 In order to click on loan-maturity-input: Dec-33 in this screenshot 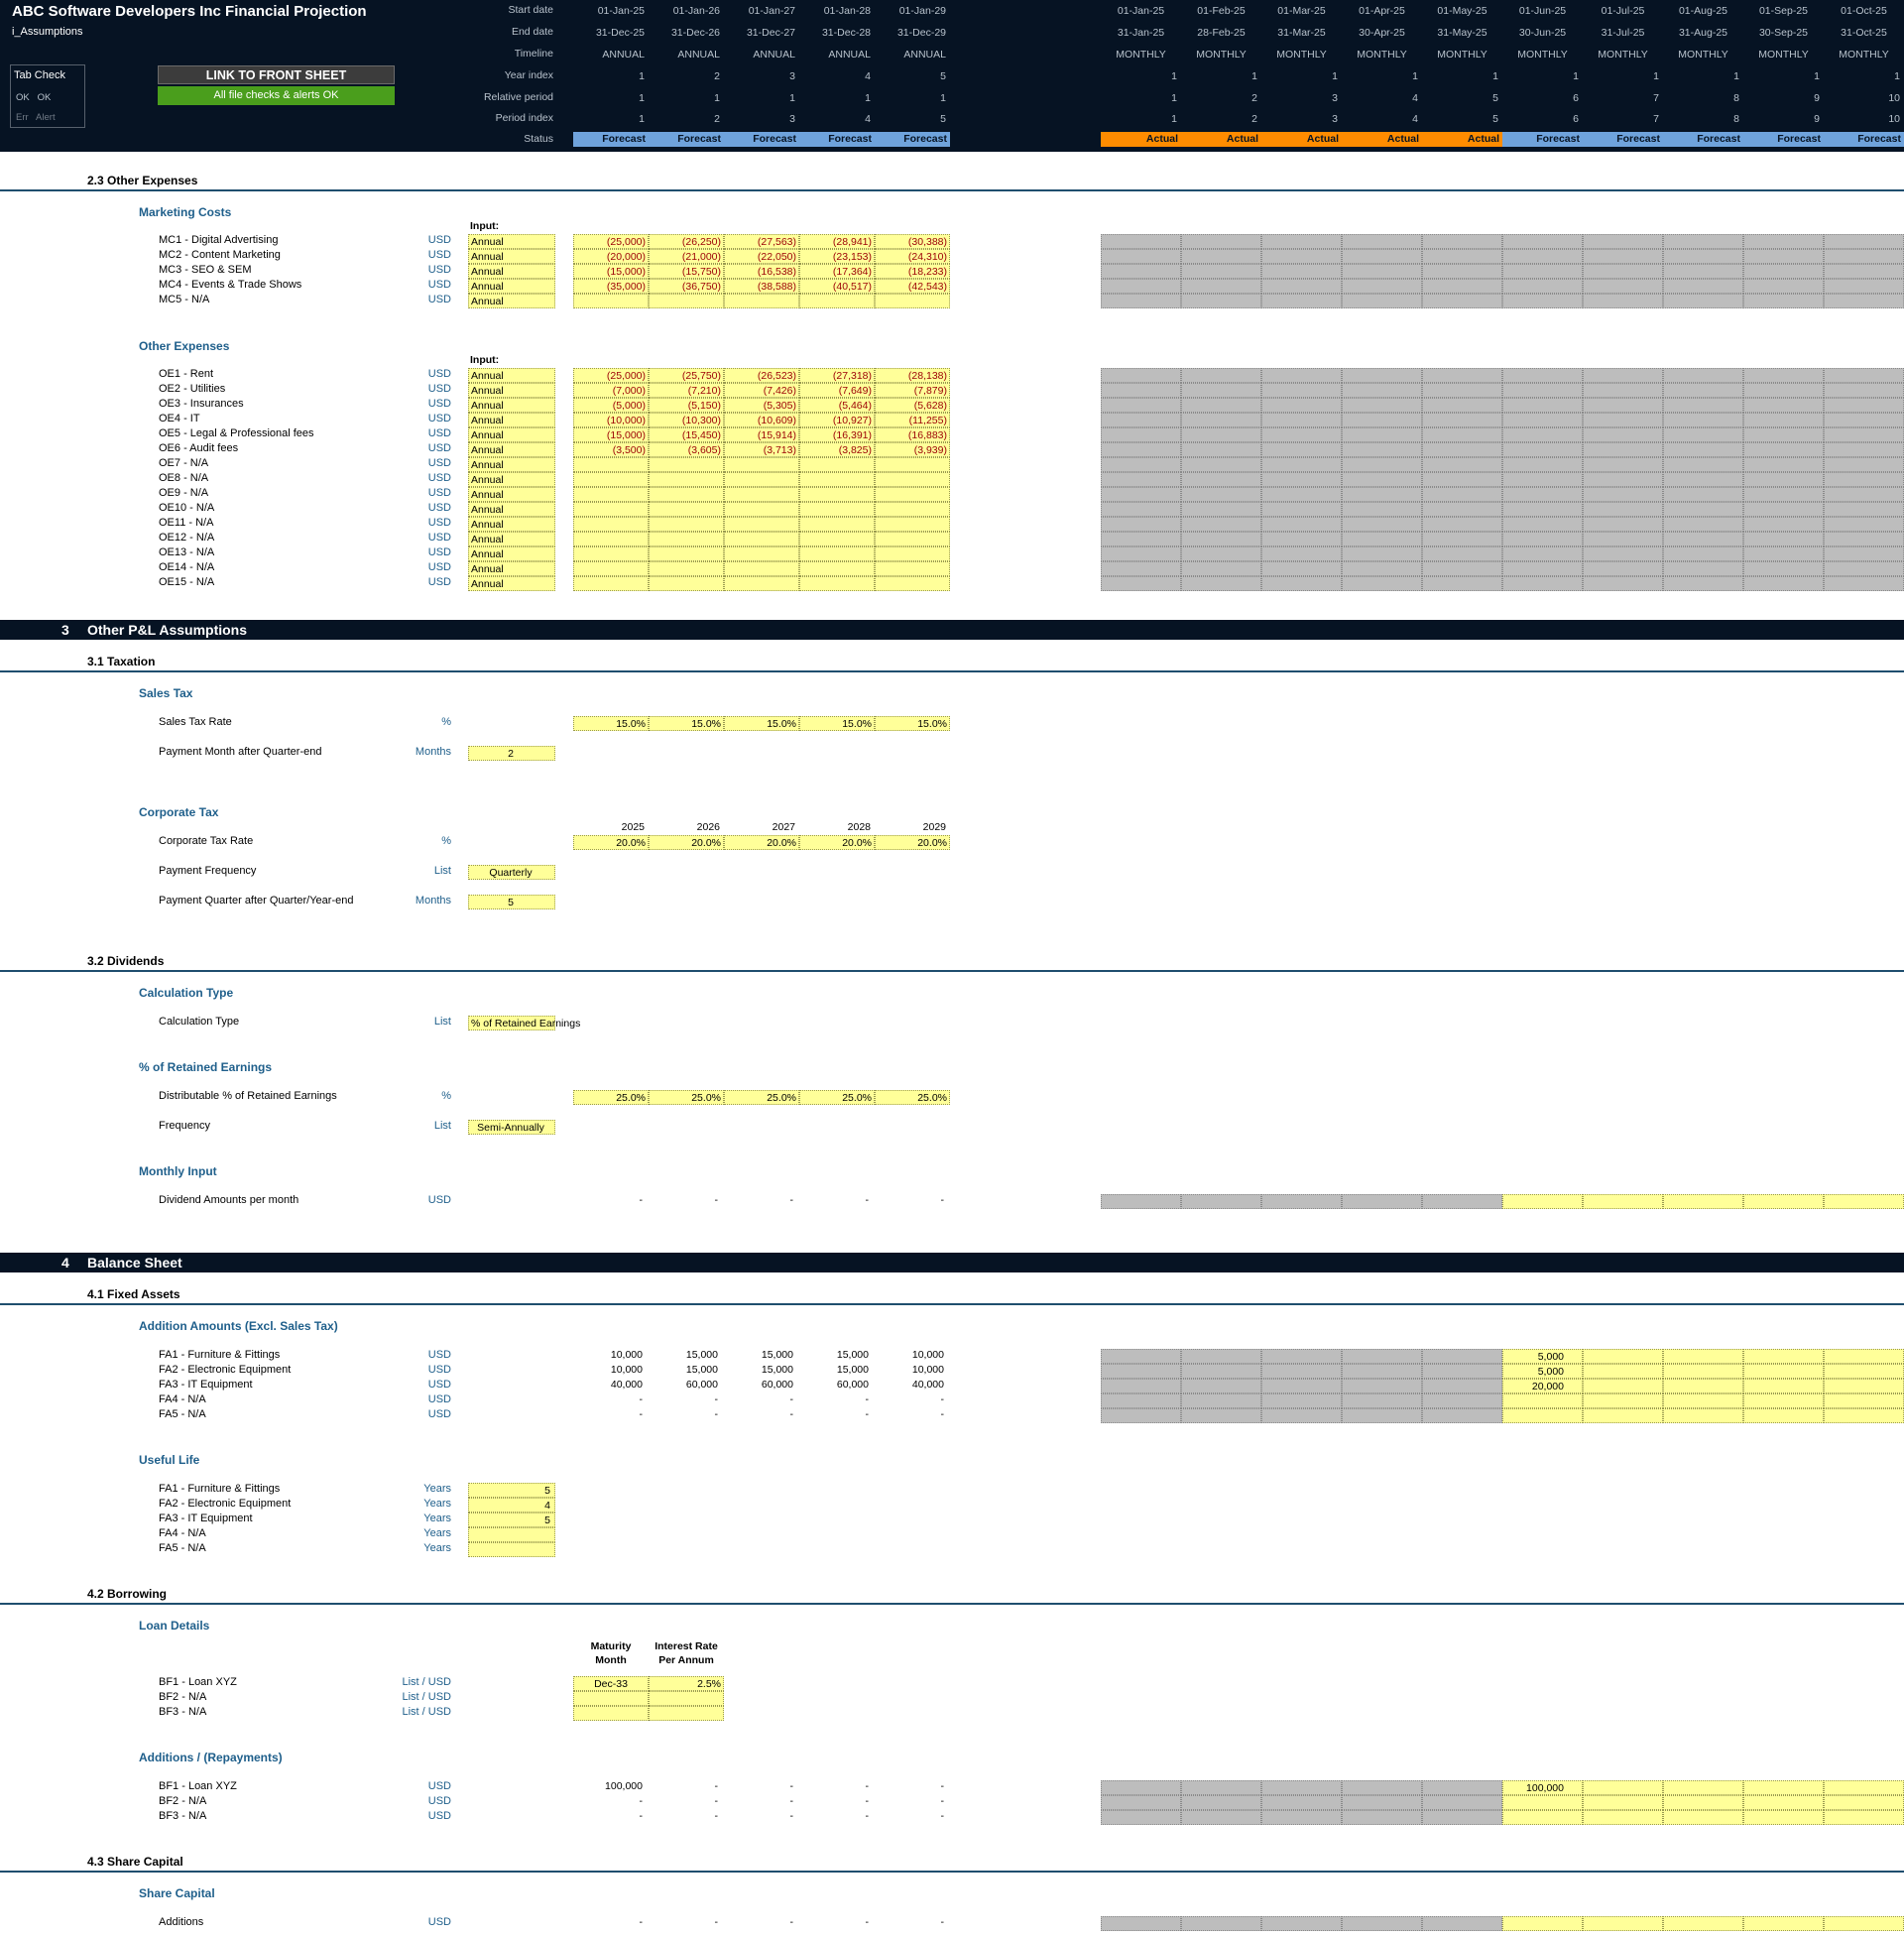, I will do `click(611, 1684)`.